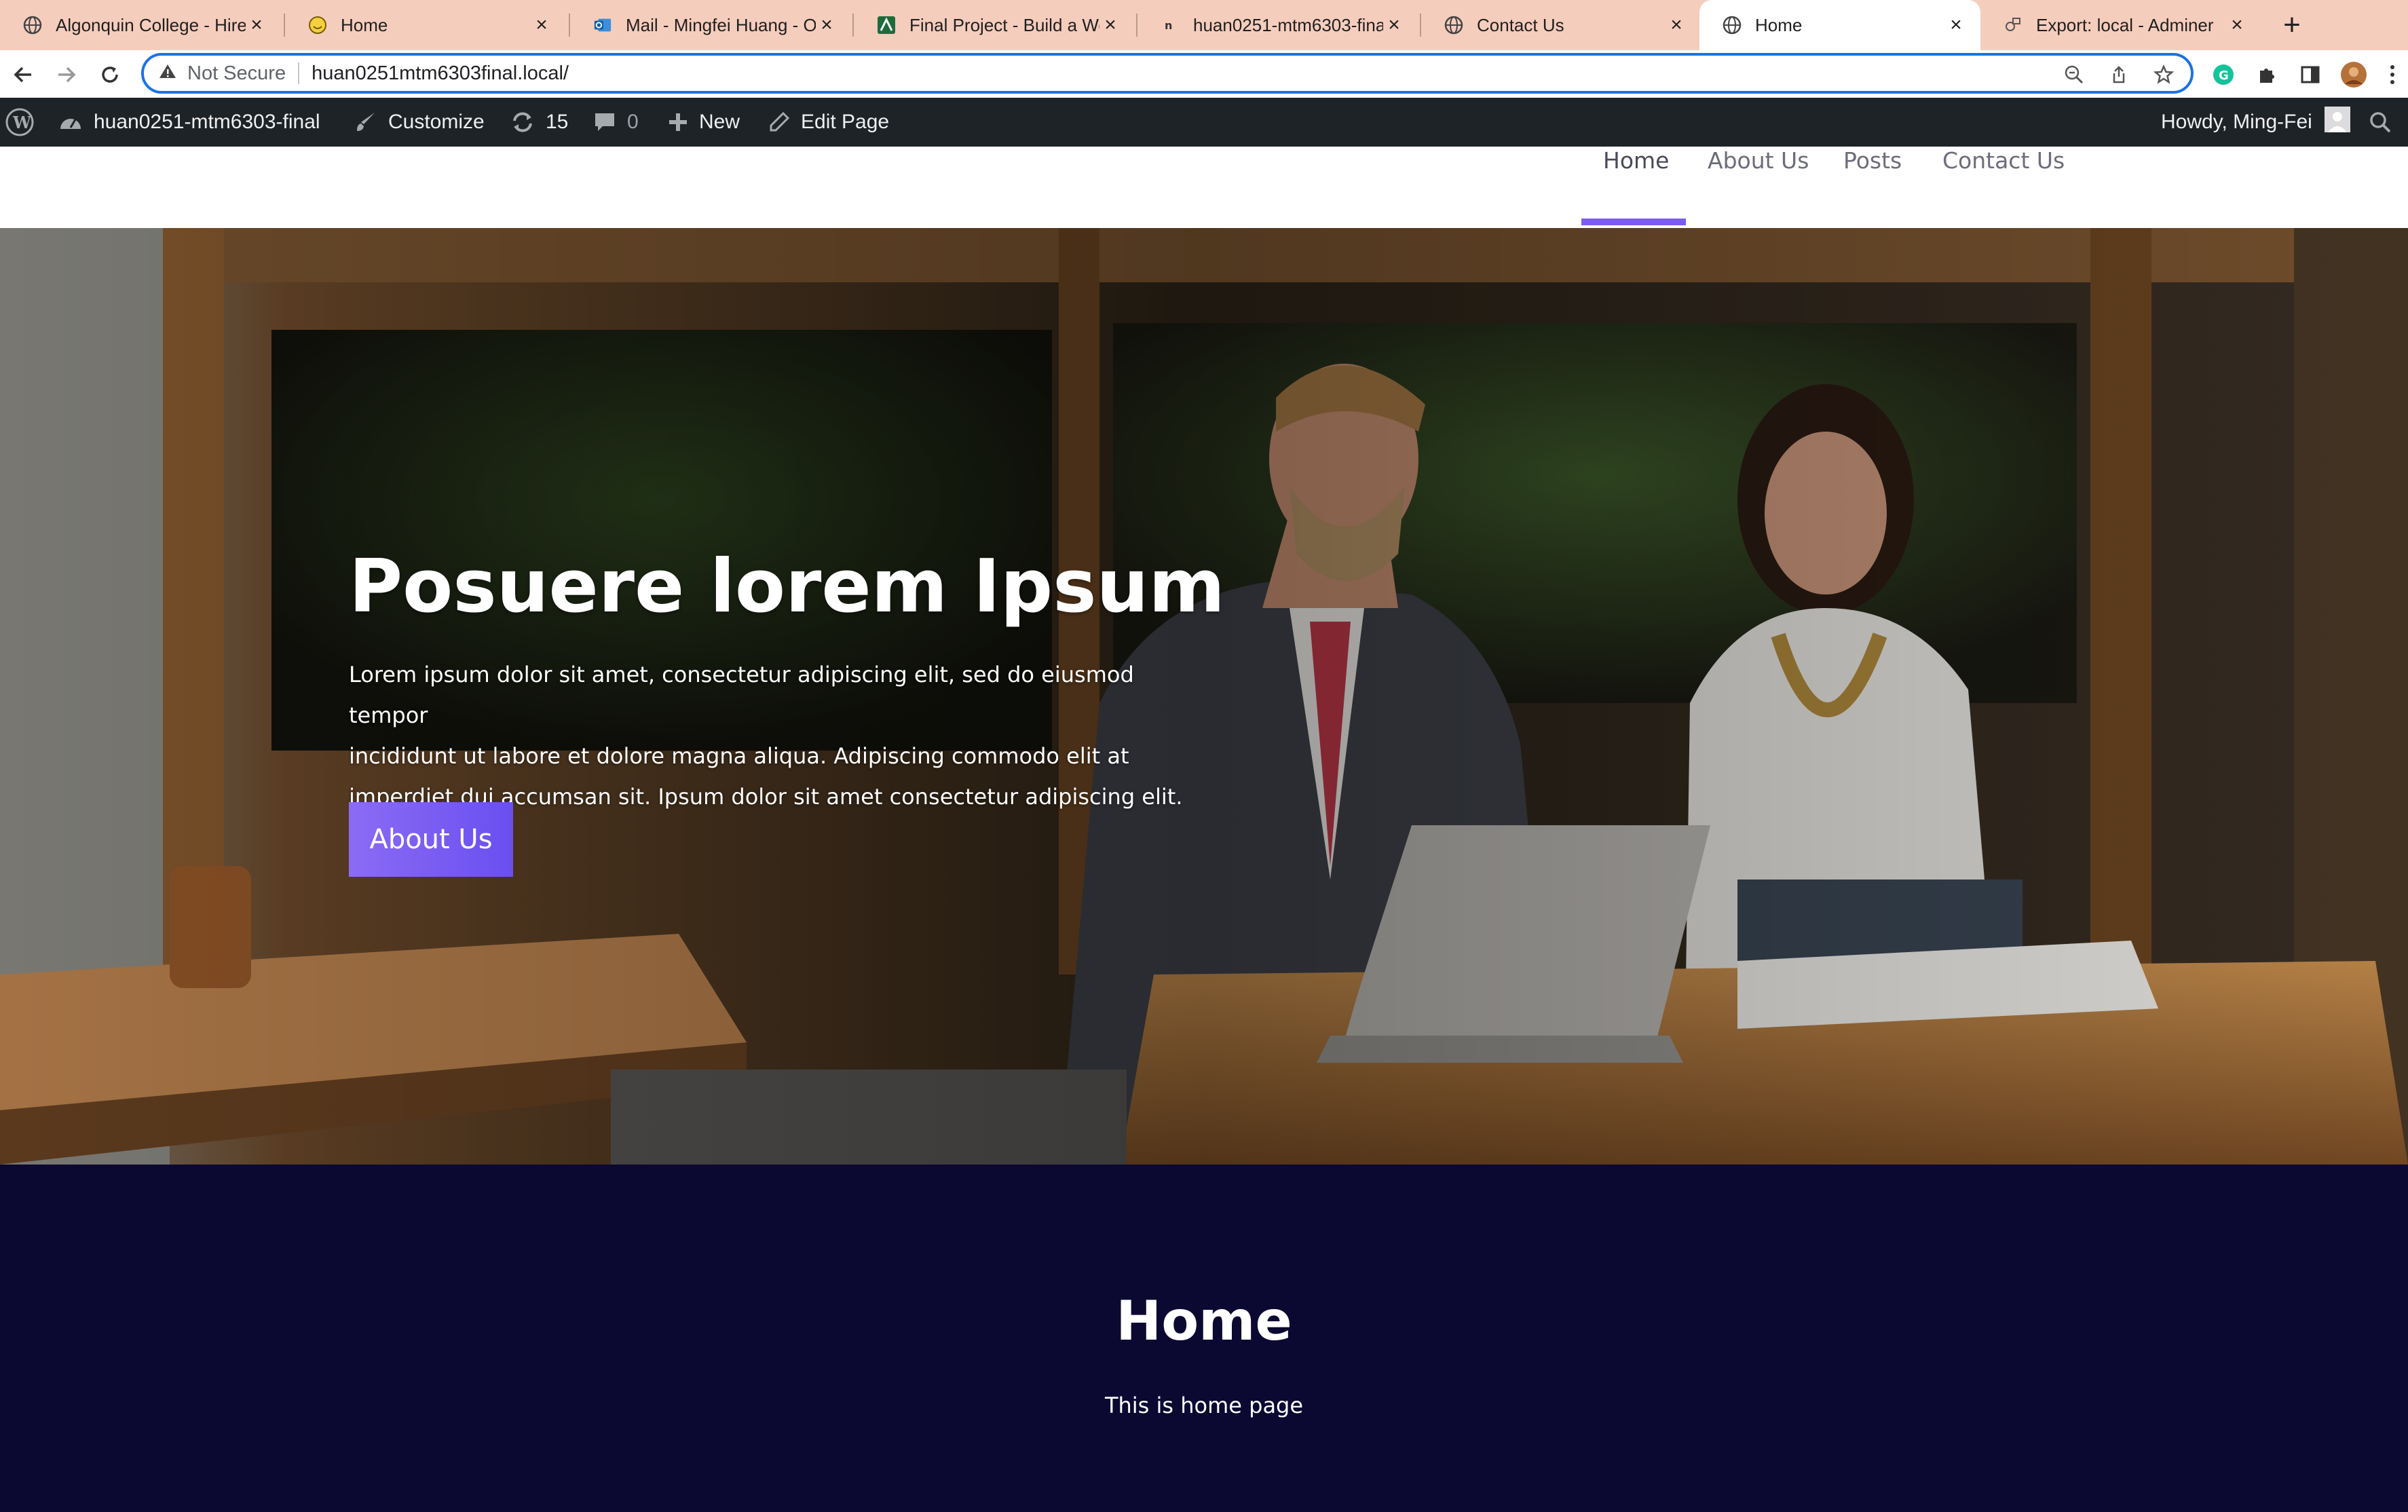 The height and width of the screenshot is (1512, 2408). Describe the element at coordinates (1288, 24) in the screenshot. I see `tab-title: huan0251-mtm6303-fina` at that location.